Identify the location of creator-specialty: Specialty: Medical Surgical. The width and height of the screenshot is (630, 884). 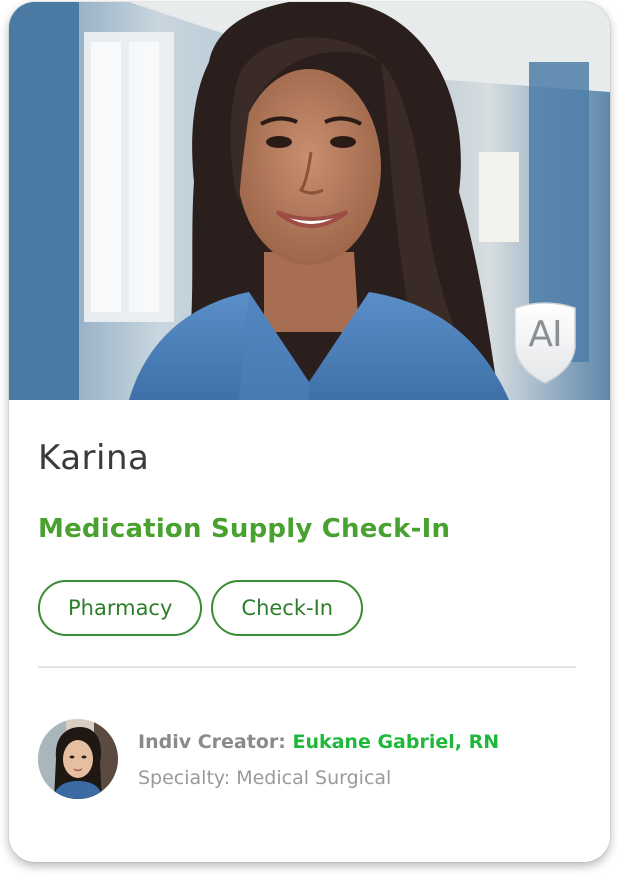
(265, 778).